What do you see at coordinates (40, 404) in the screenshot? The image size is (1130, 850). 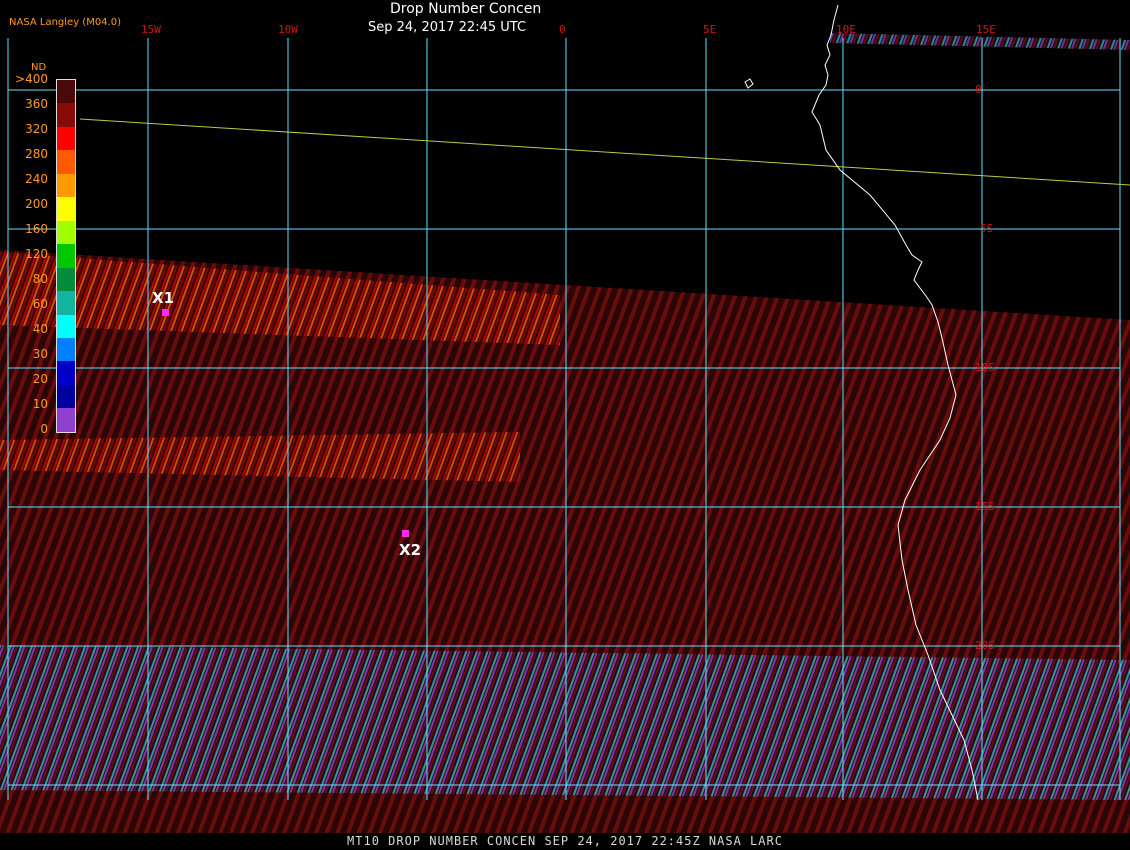 I see `legend-label: 10` at bounding box center [40, 404].